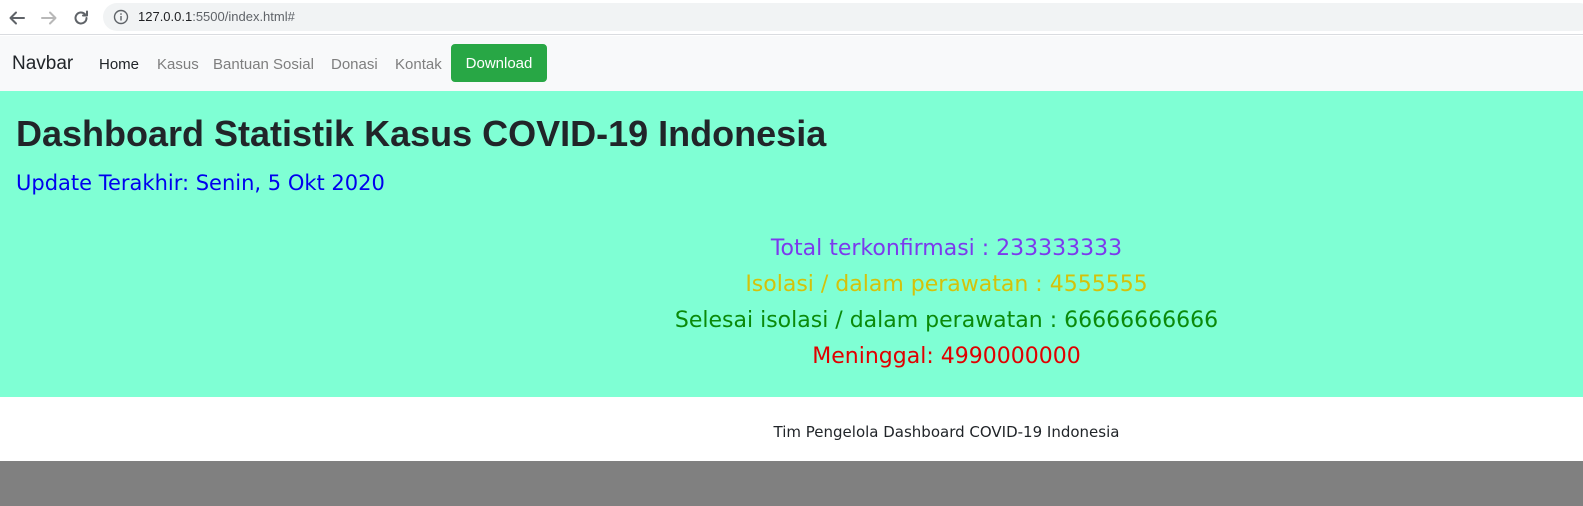 This screenshot has height=506, width=1583. Describe the element at coordinates (418, 64) in the screenshot. I see `nav-link-kontak: Kontak` at that location.